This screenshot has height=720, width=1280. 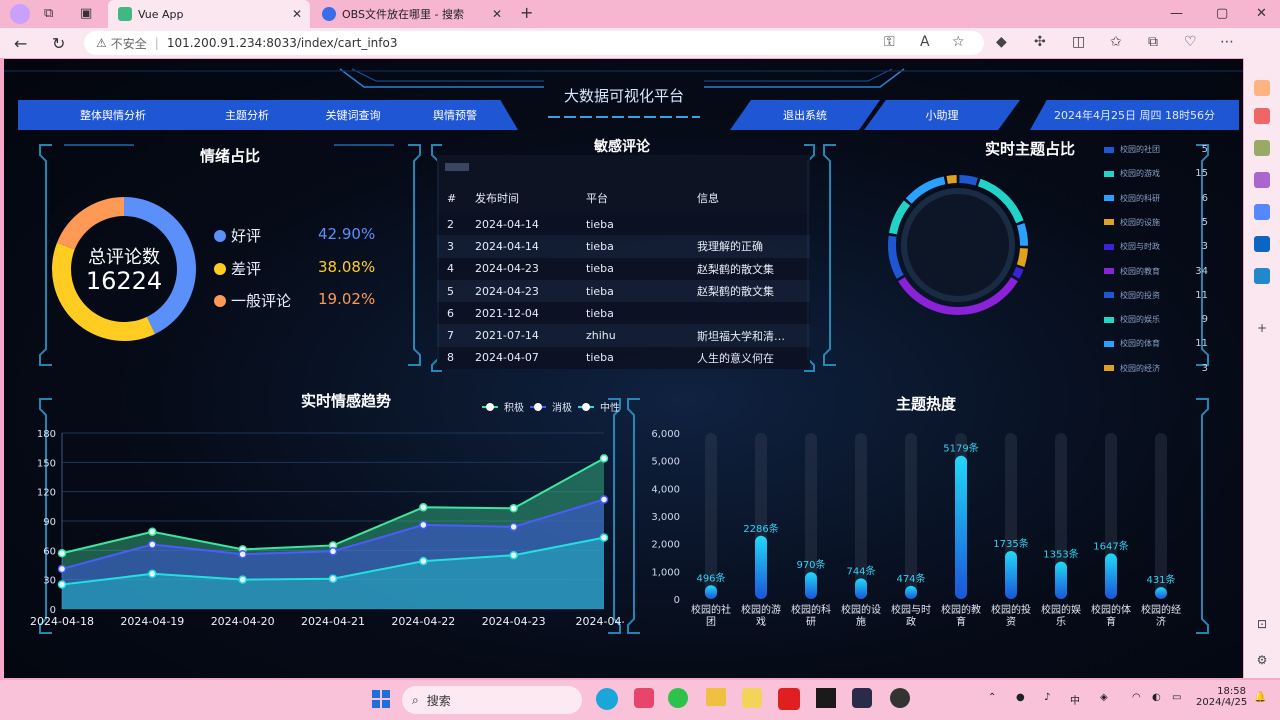 What do you see at coordinates (1078, 42) in the screenshot?
I see `split-screen-icon: ◫` at bounding box center [1078, 42].